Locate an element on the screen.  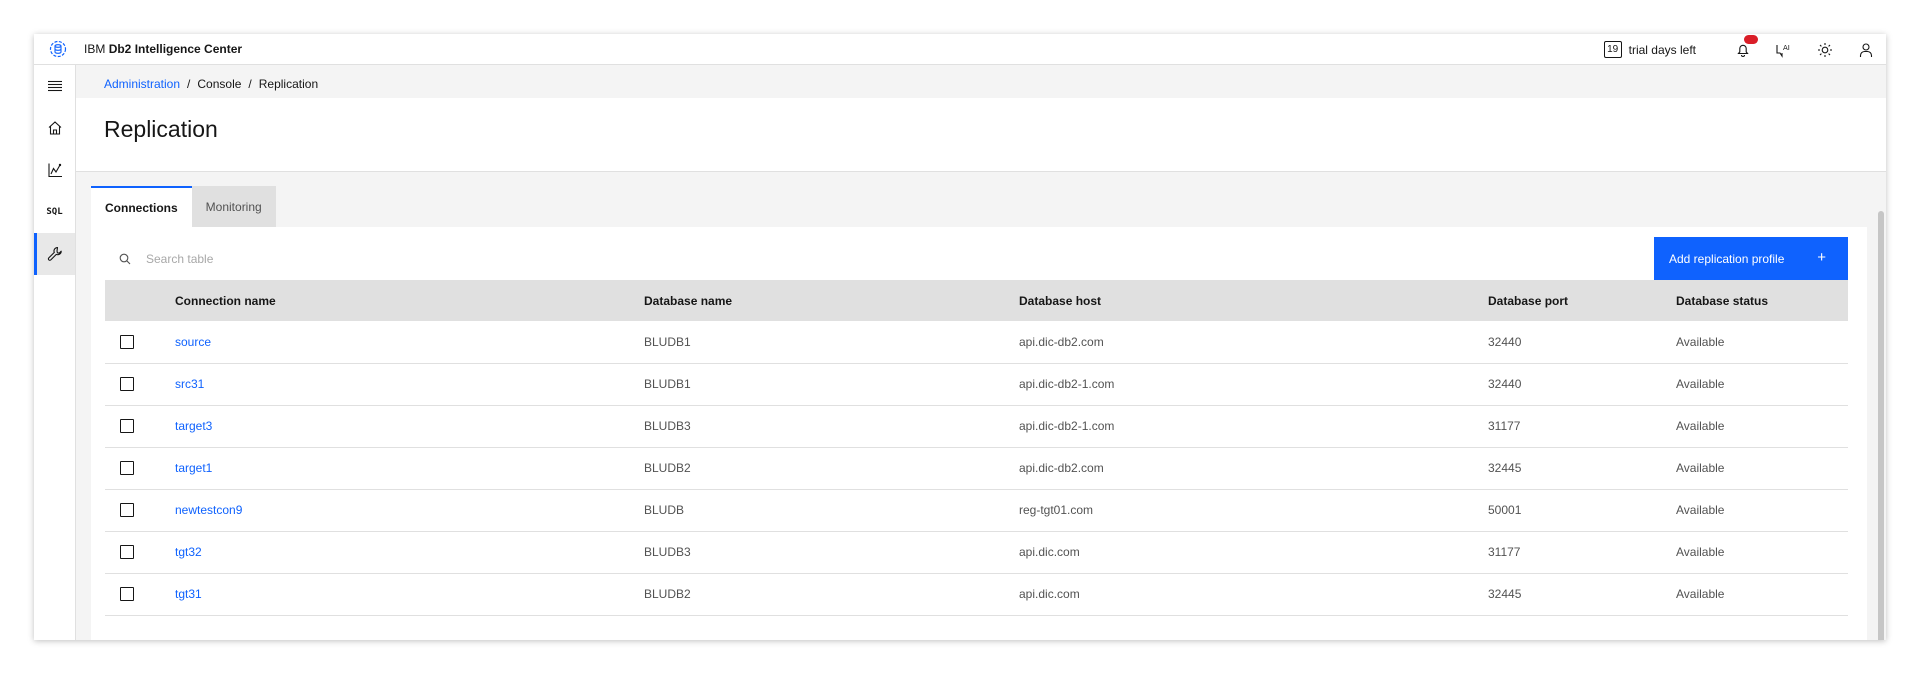
theme-toggle-button is located at coordinates (1824, 49).